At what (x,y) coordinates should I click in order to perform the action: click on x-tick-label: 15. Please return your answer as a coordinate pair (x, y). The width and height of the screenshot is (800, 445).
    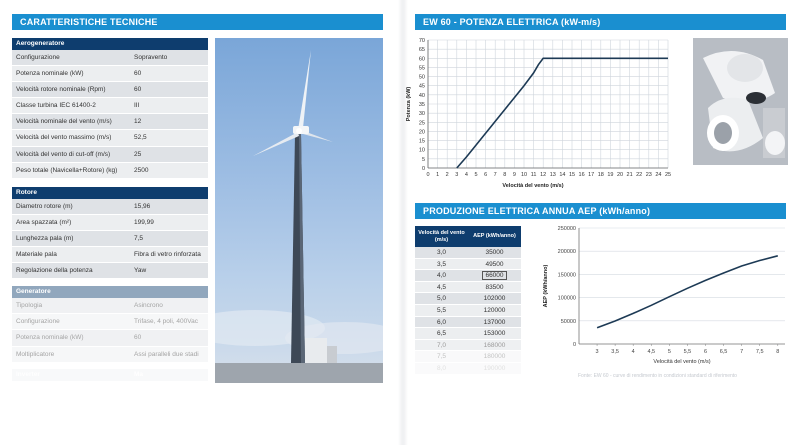
    Looking at the image, I should click on (572, 175).